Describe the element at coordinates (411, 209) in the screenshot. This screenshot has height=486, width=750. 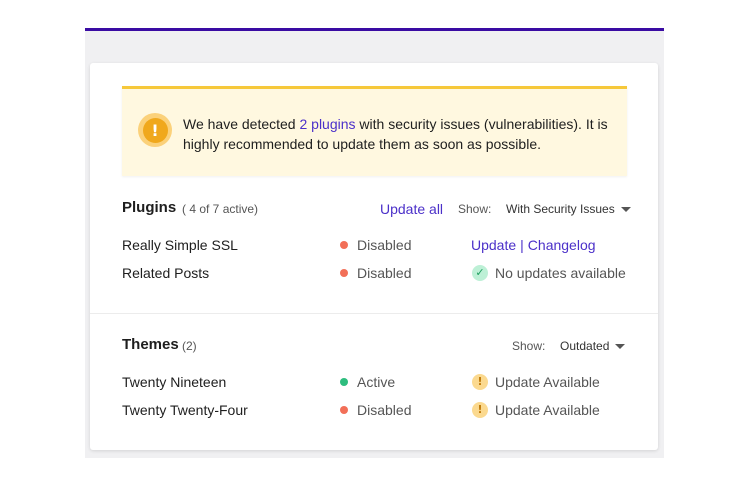
I see `update-all-button: Update all` at that location.